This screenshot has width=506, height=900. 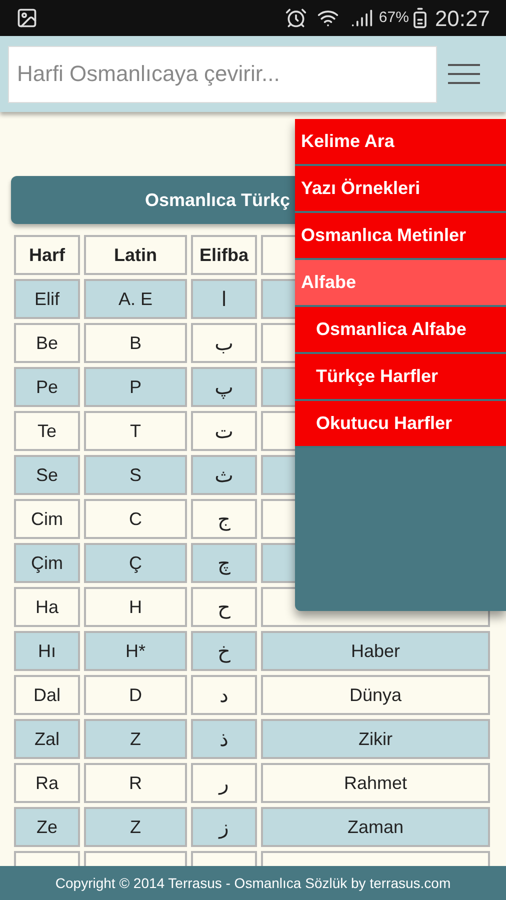 I want to click on table-cell: Se, so click(x=47, y=475).